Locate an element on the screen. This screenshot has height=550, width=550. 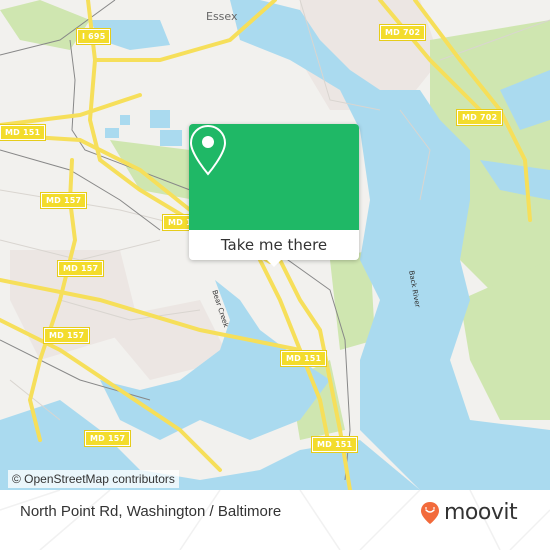
brand-name: moovit is located at coordinates (481, 512).